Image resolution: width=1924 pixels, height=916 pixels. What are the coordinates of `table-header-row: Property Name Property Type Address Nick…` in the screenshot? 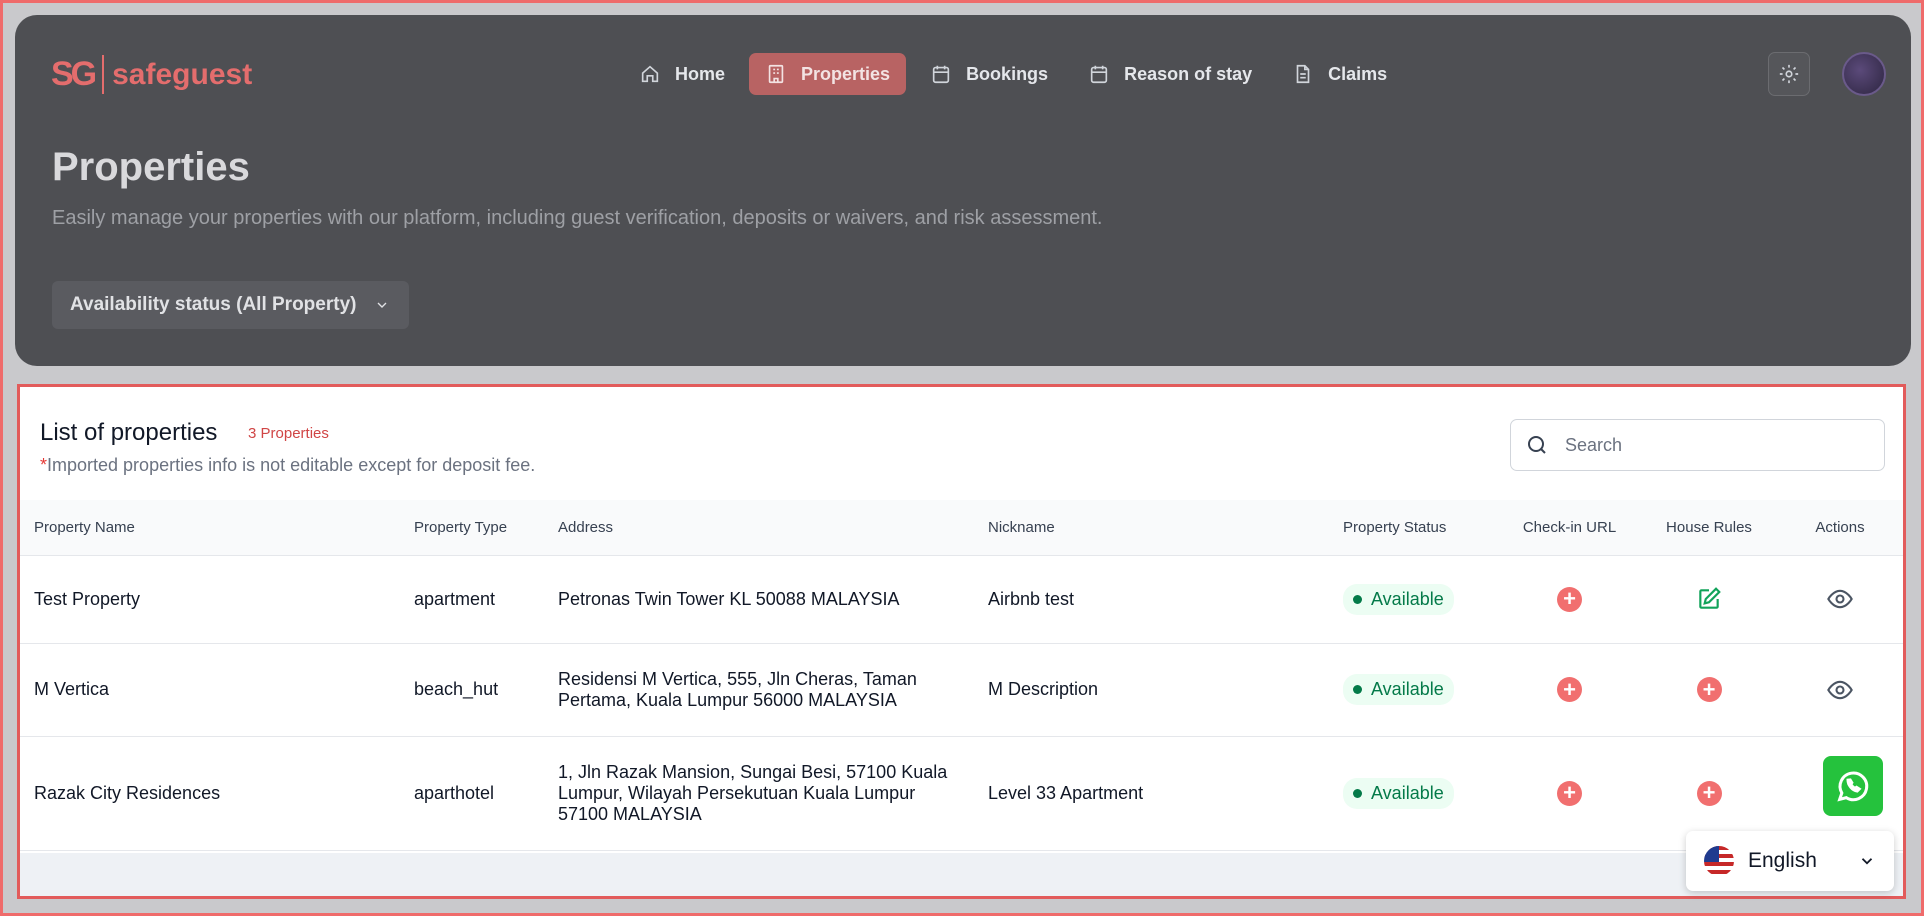 It's located at (961, 528).